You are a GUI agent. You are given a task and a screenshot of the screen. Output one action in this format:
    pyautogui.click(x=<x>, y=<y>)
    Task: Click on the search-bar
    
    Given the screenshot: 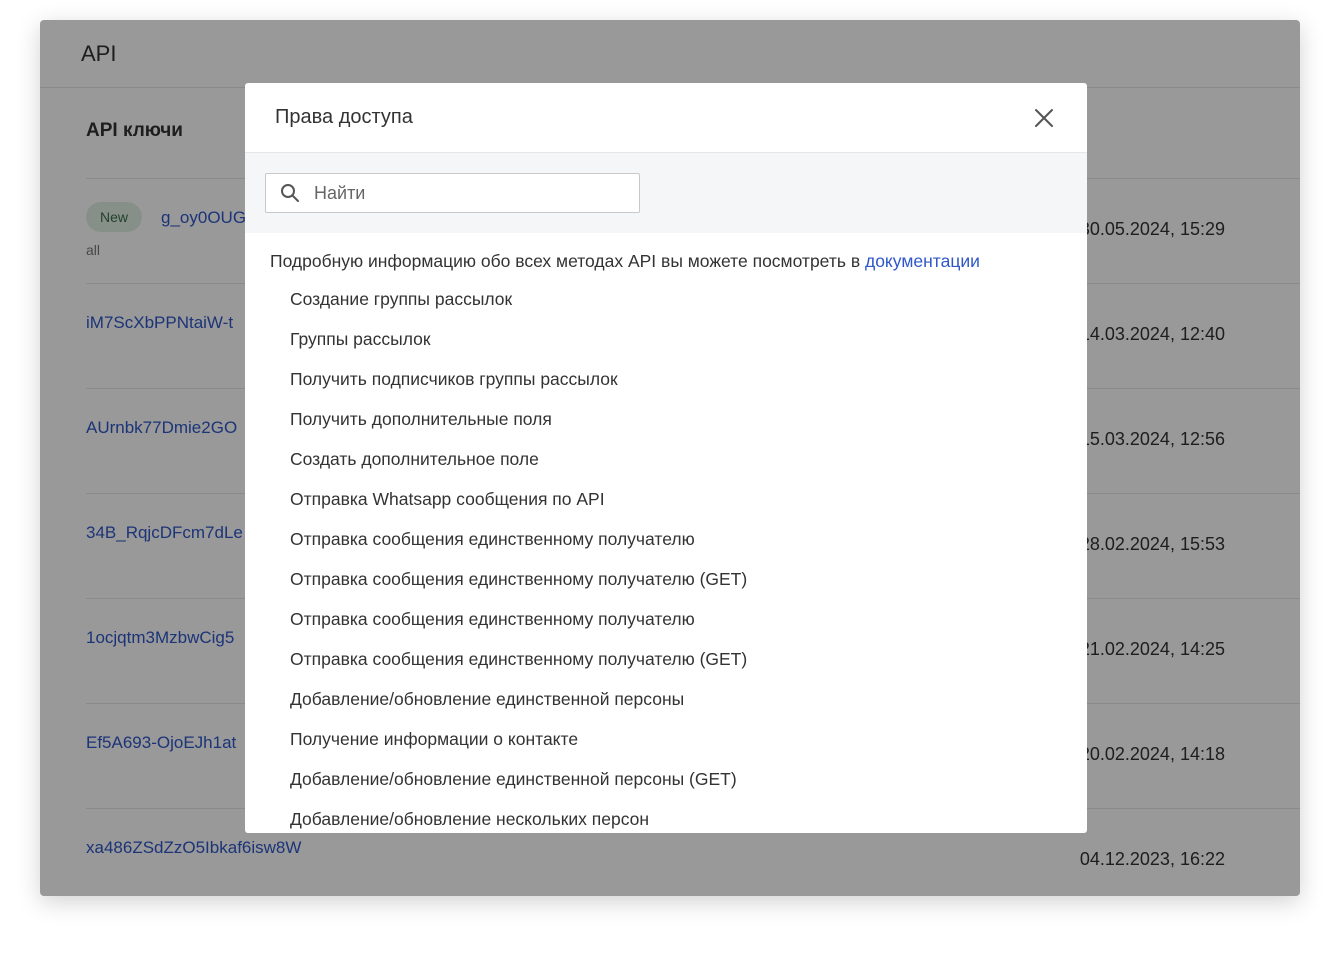 What is the action you would take?
    pyautogui.click(x=666, y=193)
    